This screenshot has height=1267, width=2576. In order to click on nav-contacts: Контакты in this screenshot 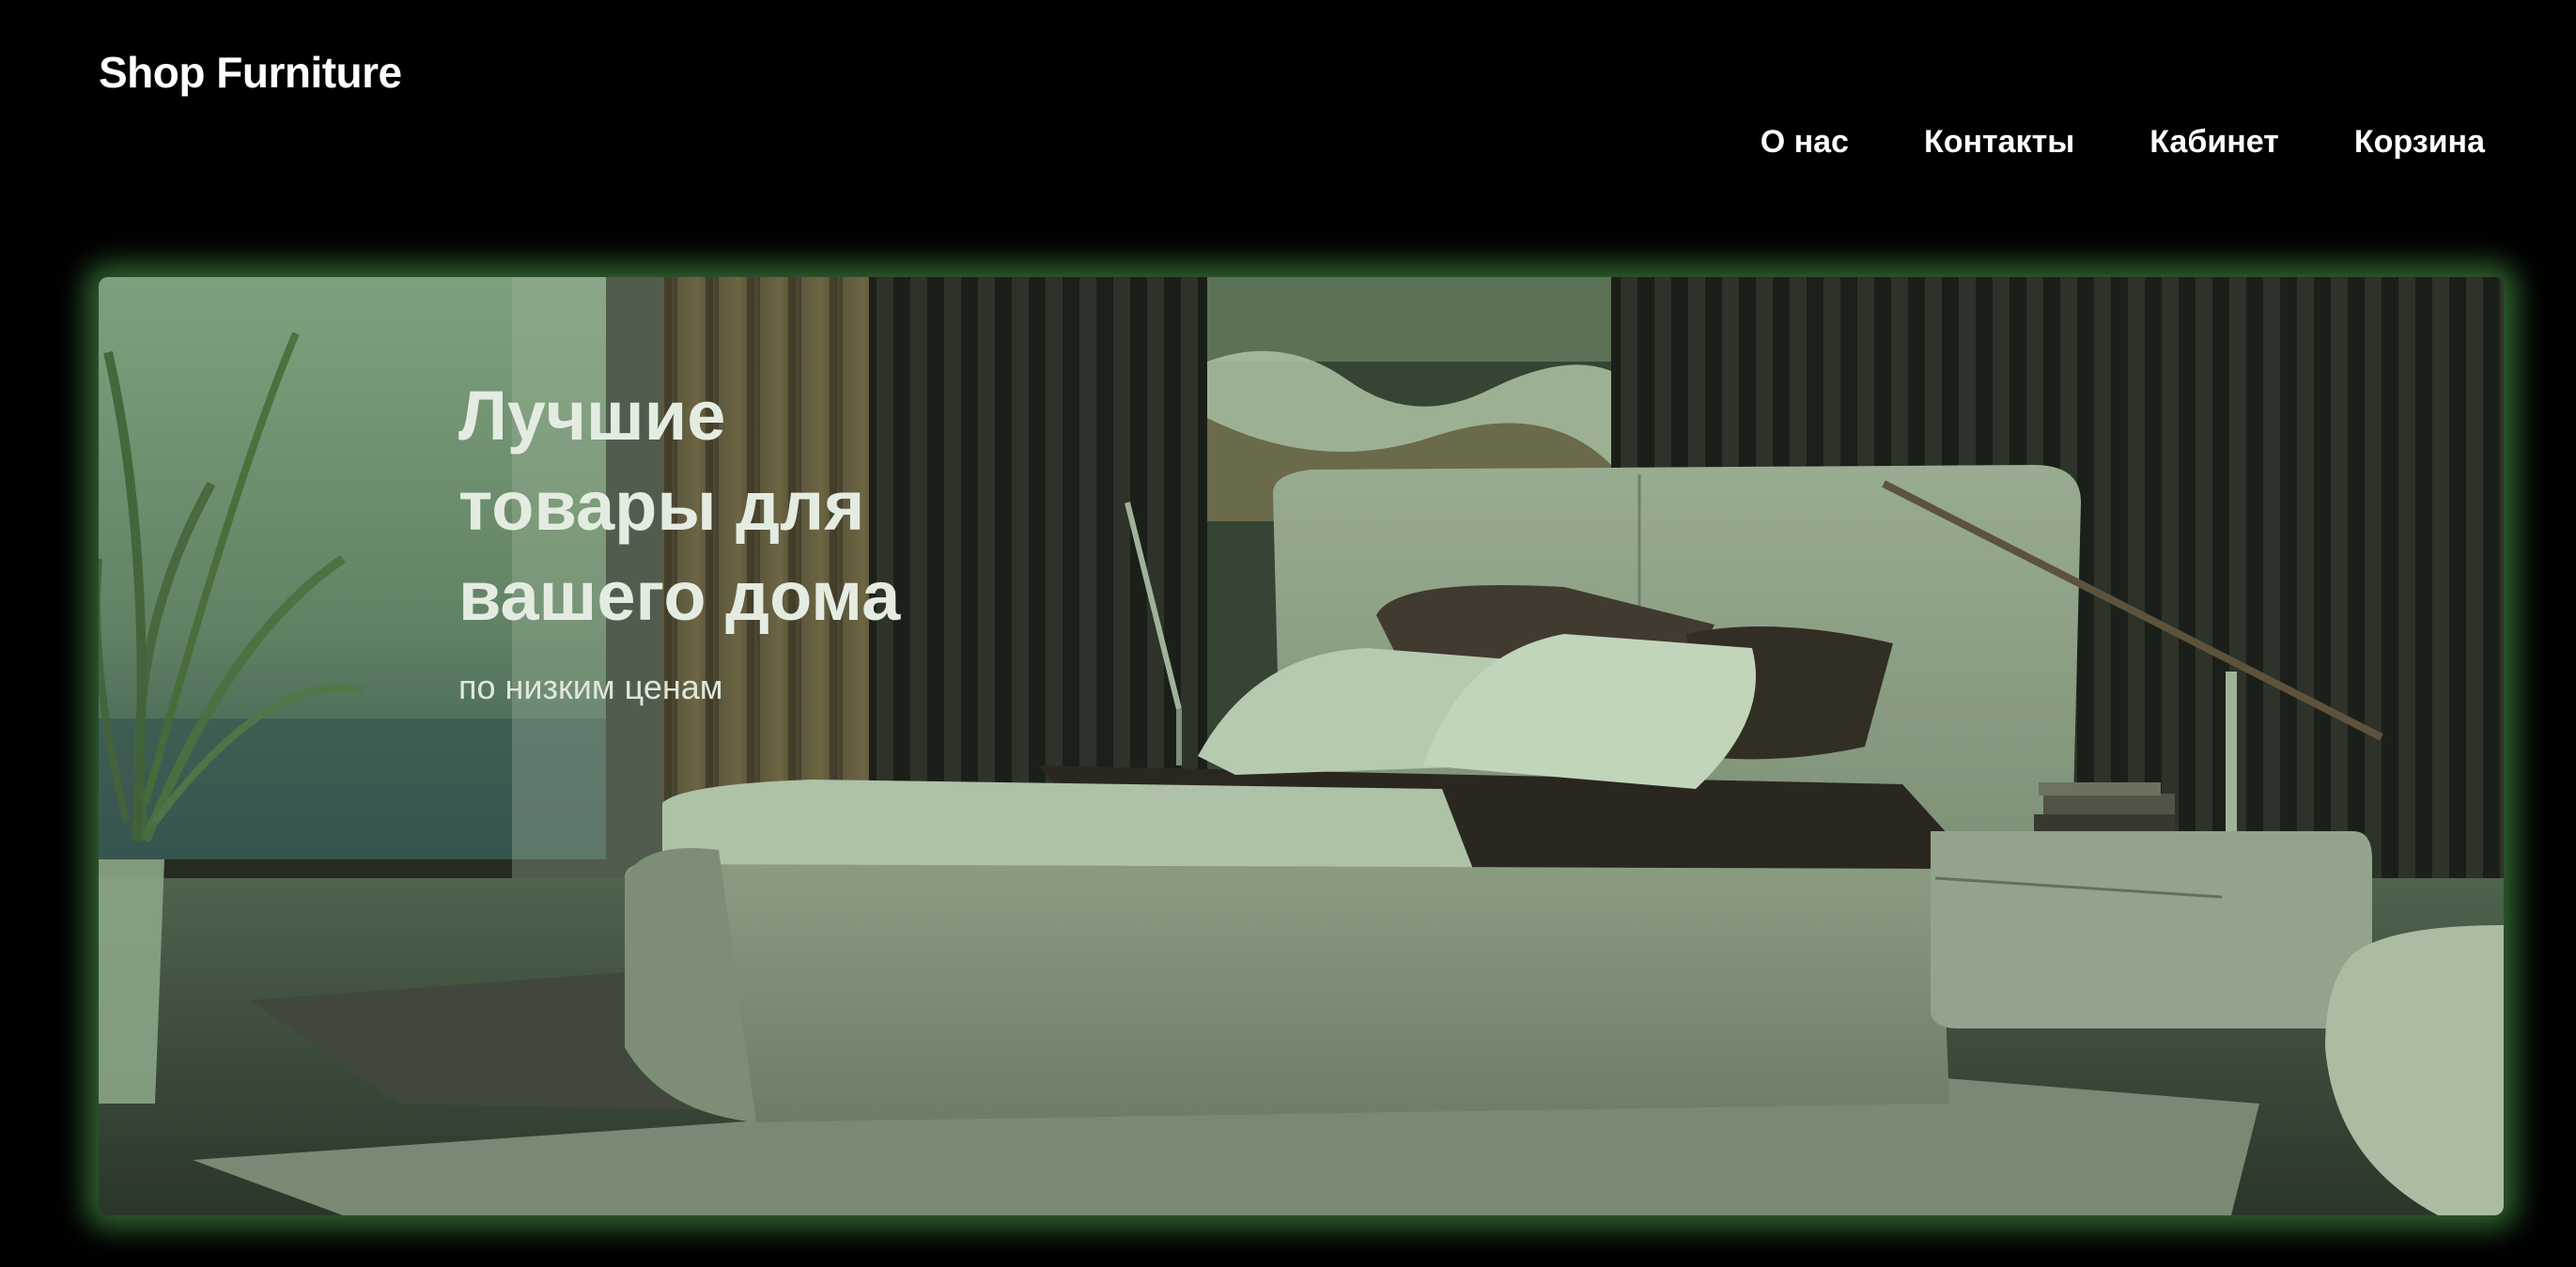, I will do `click(1999, 142)`.